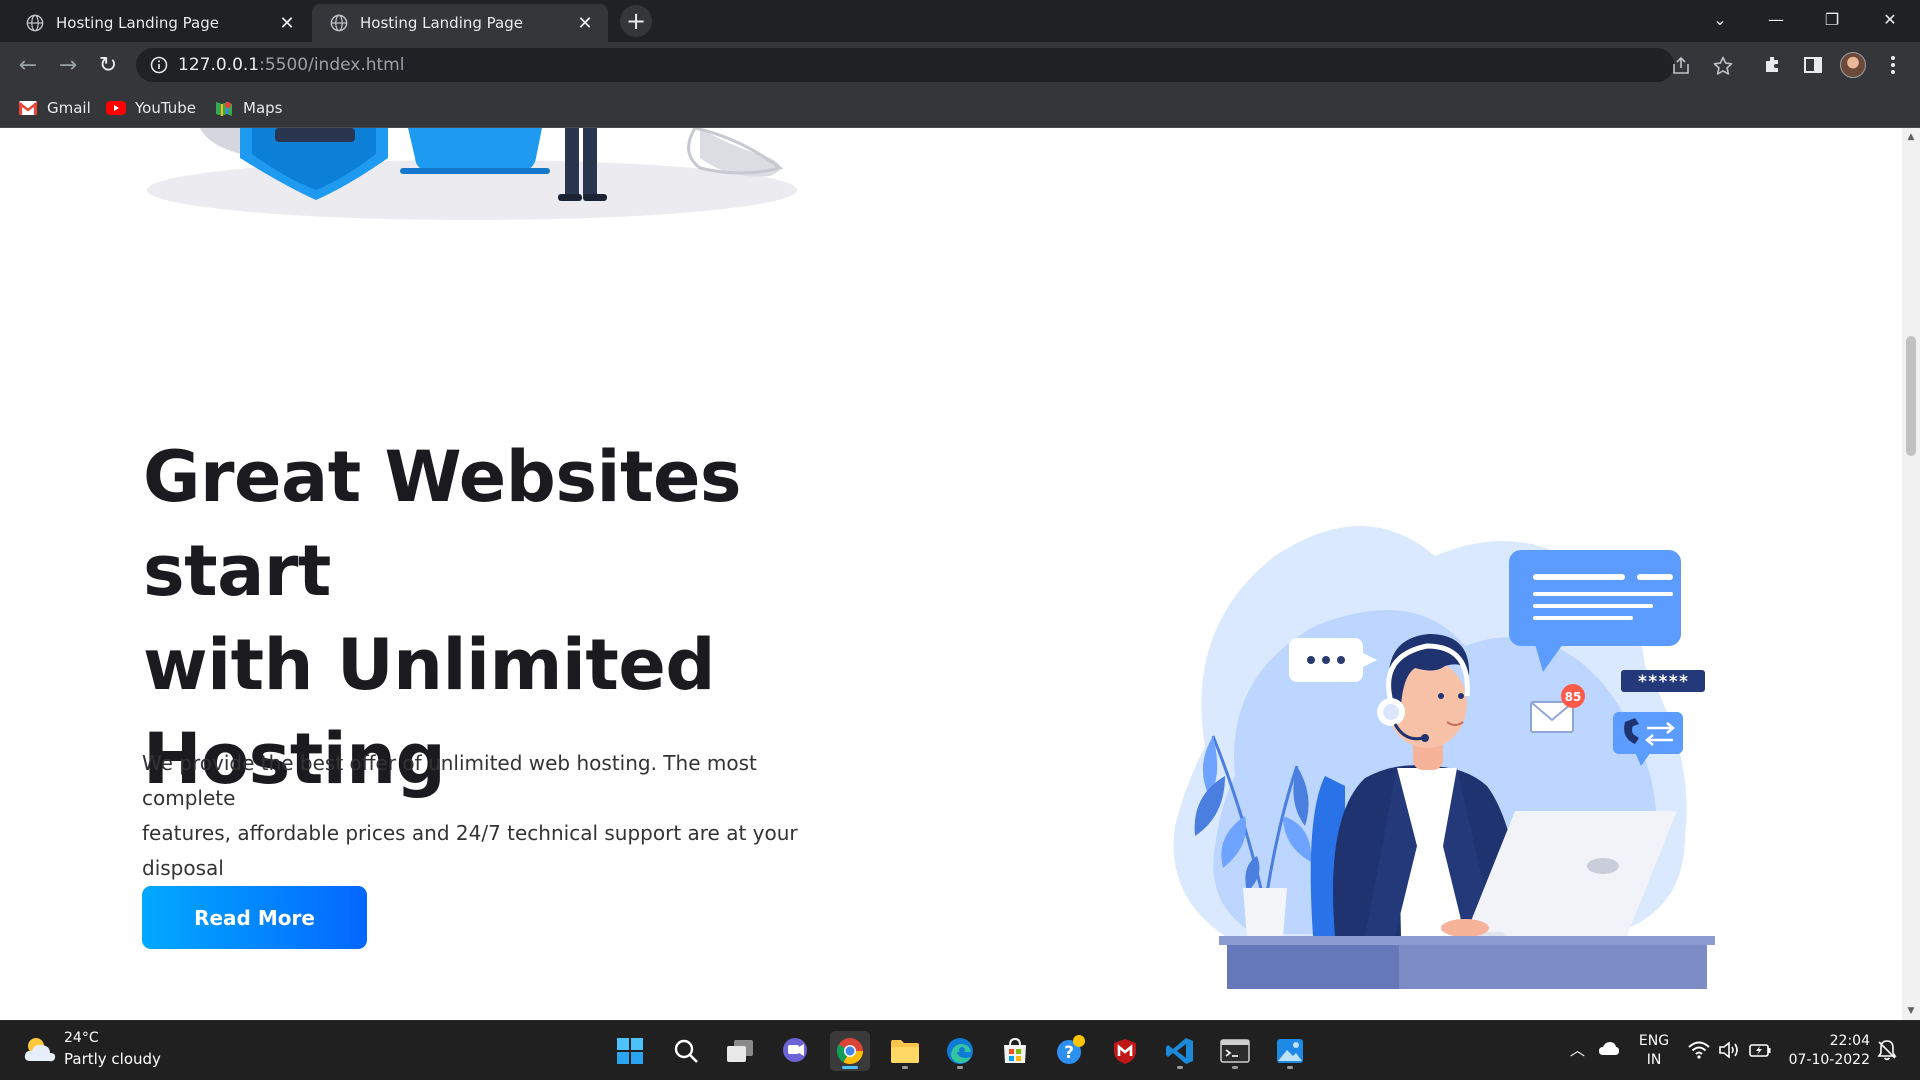  What do you see at coordinates (1681, 66) in the screenshot?
I see `share-icon` at bounding box center [1681, 66].